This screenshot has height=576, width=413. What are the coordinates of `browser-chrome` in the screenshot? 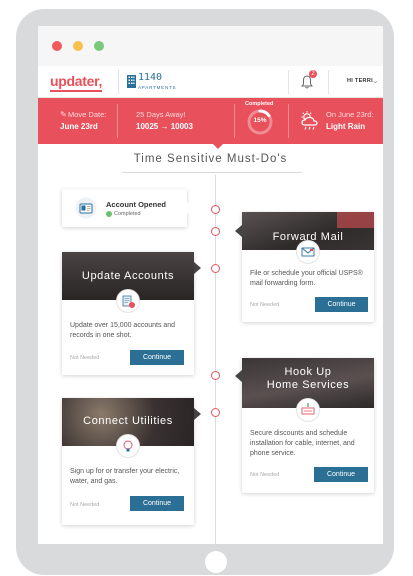 It's located at (210, 46).